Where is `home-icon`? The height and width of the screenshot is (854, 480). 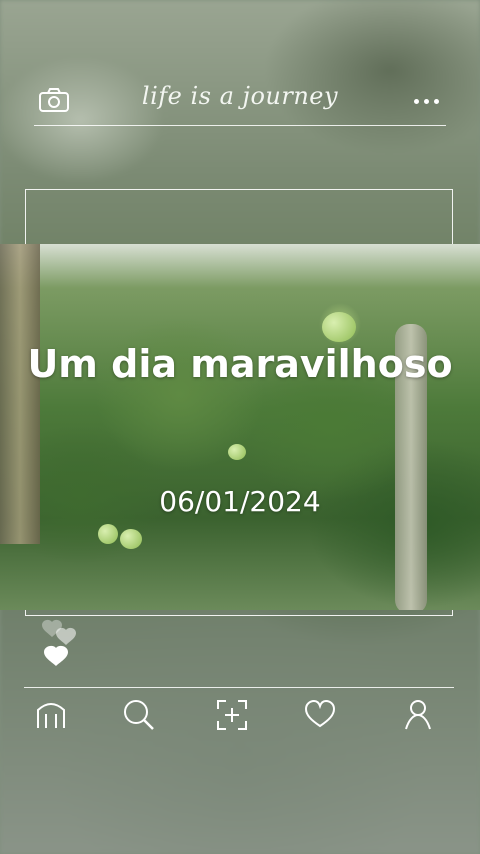 home-icon is located at coordinates (51, 715).